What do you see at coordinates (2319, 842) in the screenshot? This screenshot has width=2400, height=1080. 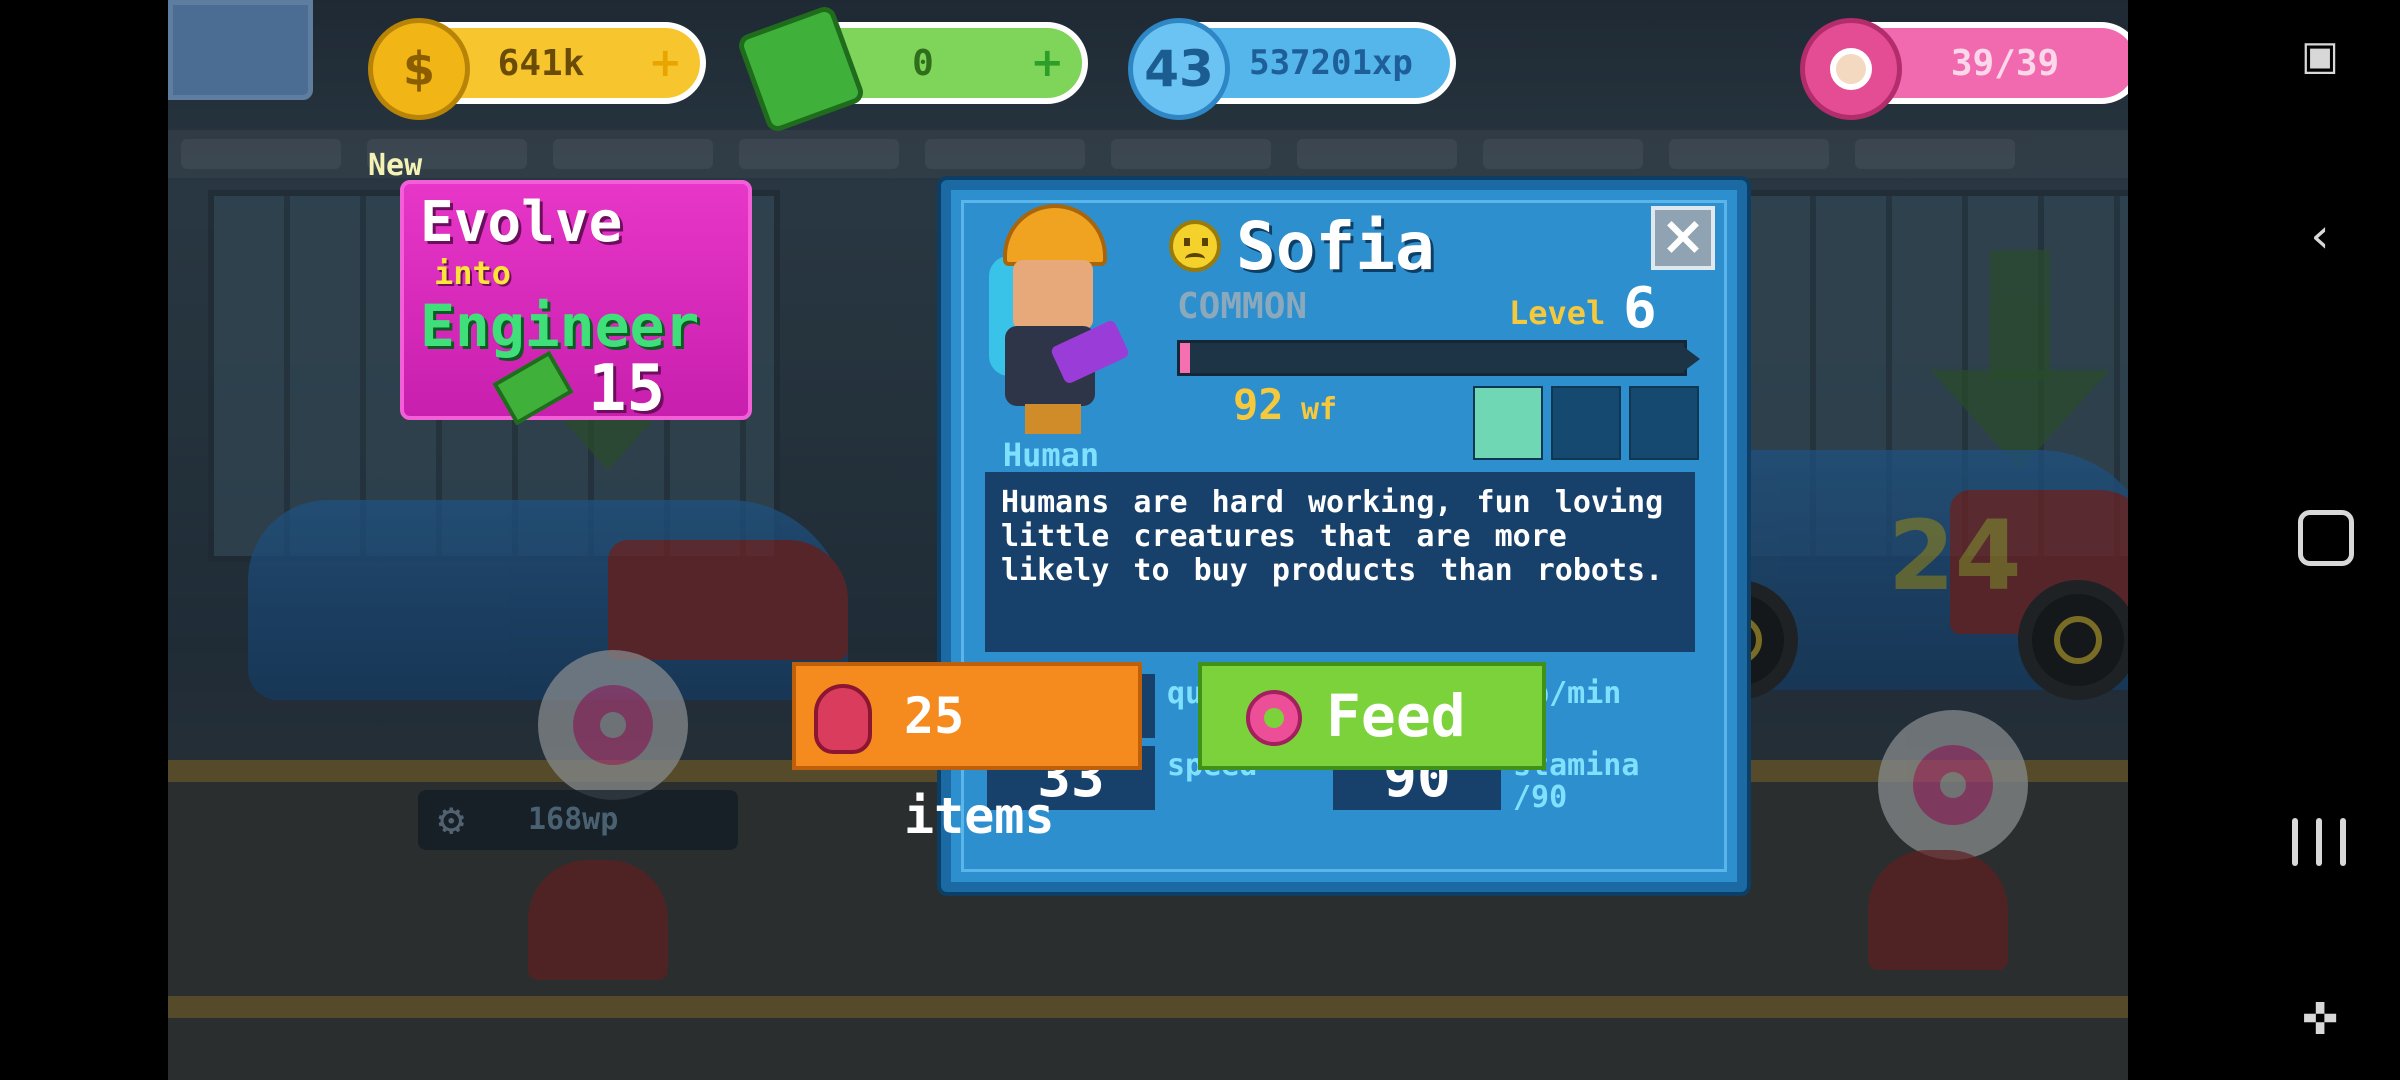 I see `recents-icon` at bounding box center [2319, 842].